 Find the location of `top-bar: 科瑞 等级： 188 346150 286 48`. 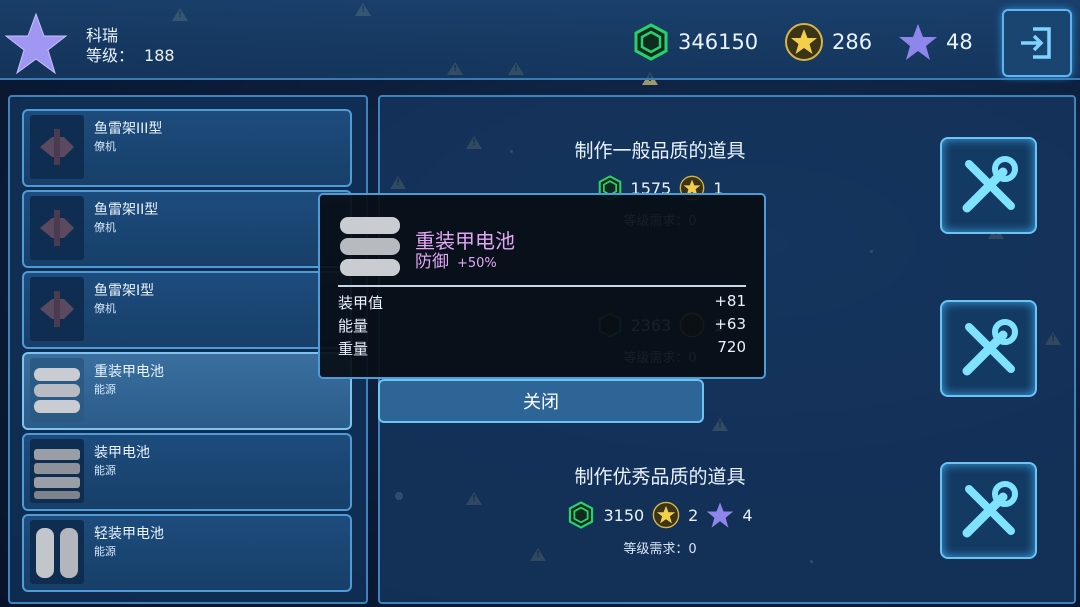

top-bar: 科瑞 等级： 188 346150 286 48 is located at coordinates (540, 40).